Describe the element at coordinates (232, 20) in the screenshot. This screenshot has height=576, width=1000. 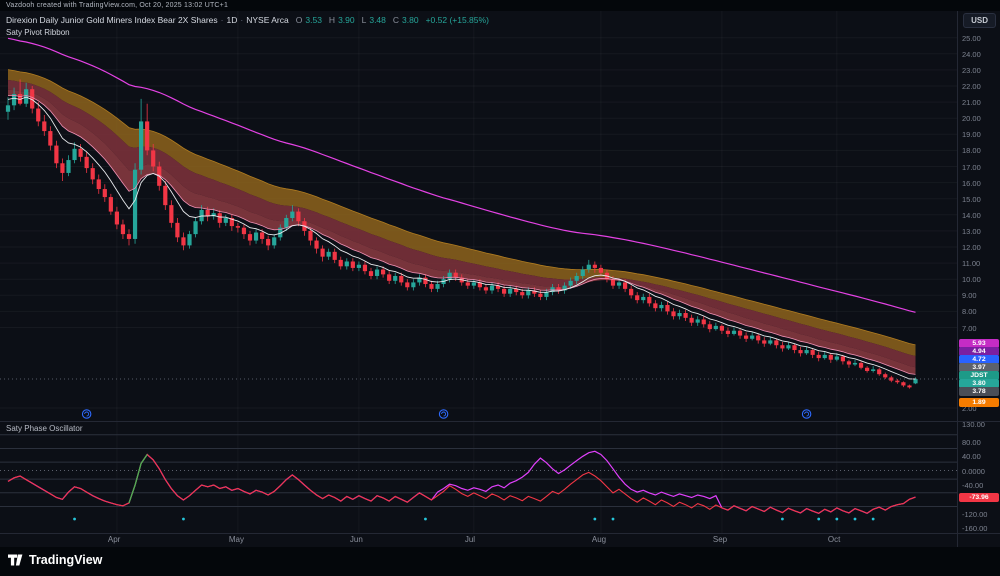
I see `timeframe-label: 1D` at that location.